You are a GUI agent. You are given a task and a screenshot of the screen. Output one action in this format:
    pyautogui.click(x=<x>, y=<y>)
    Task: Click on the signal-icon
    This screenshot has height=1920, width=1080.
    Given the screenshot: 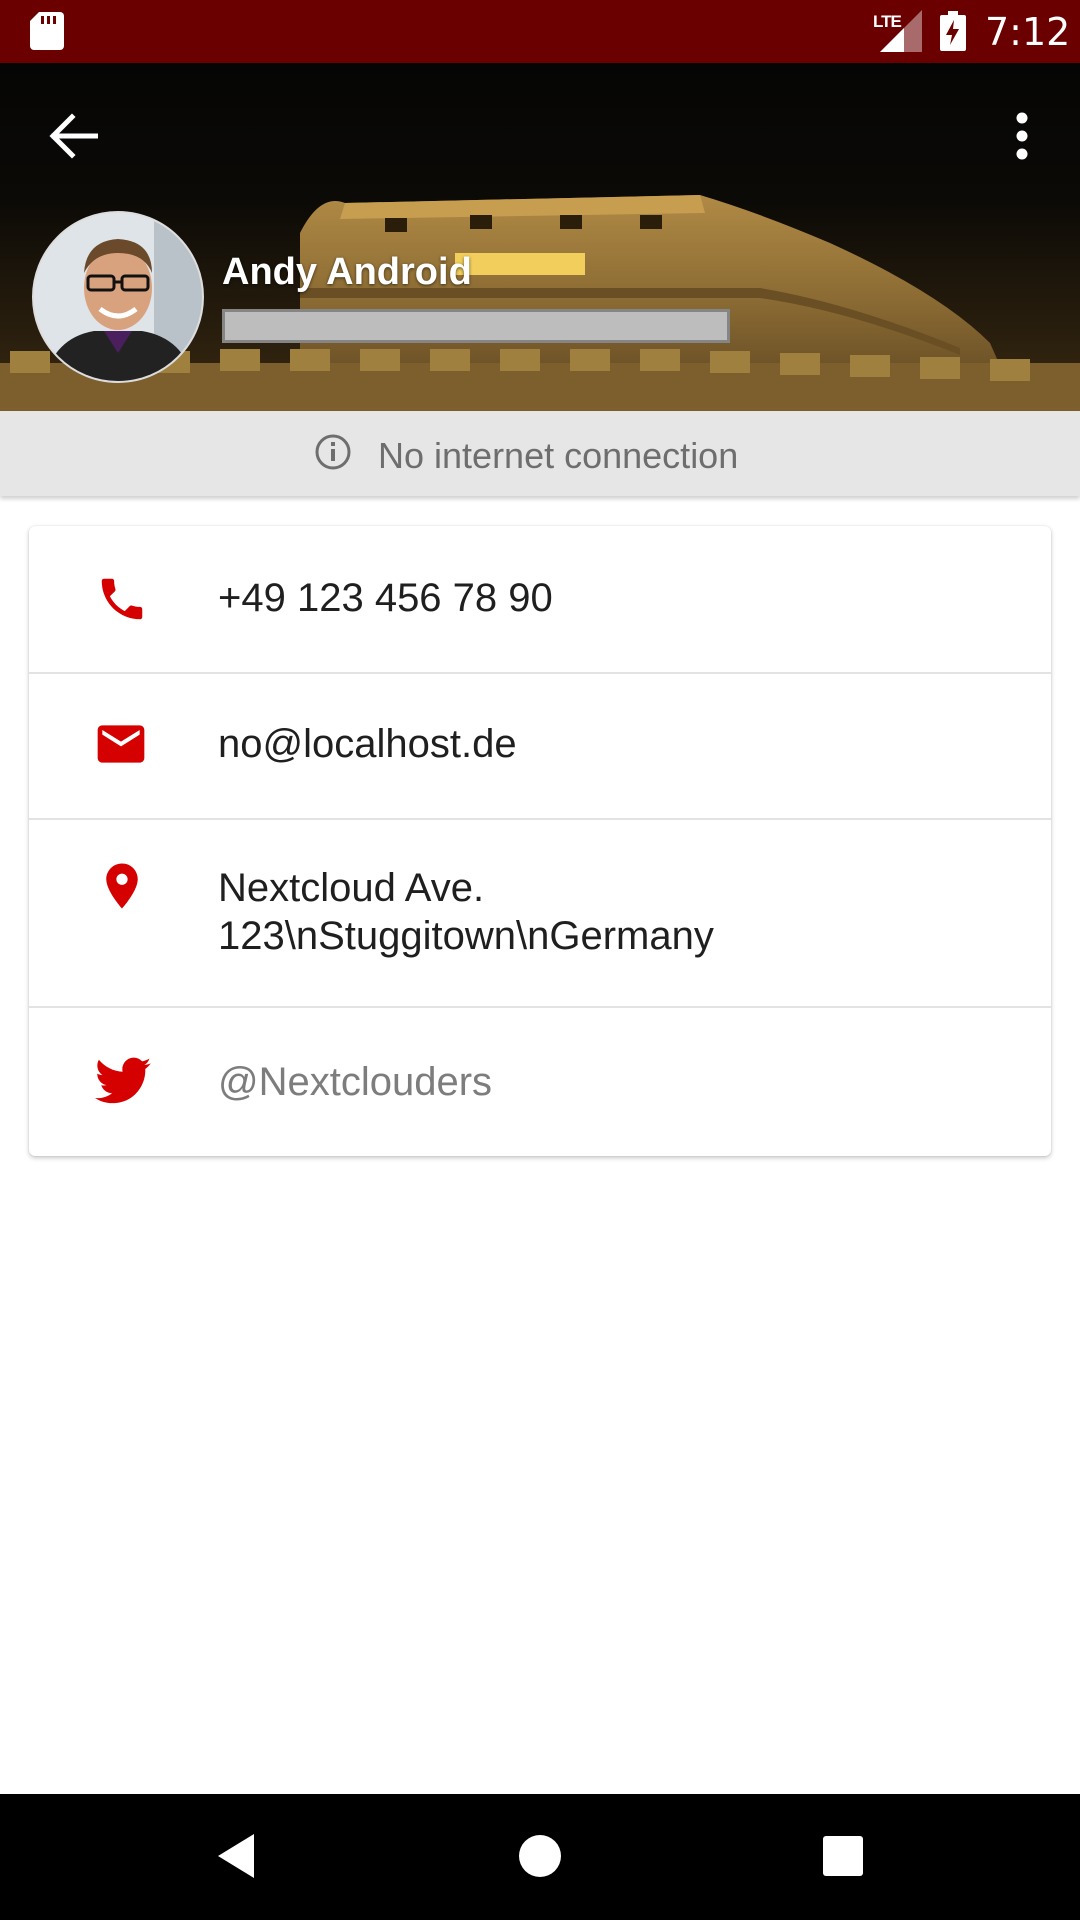 What is the action you would take?
    pyautogui.click(x=901, y=31)
    